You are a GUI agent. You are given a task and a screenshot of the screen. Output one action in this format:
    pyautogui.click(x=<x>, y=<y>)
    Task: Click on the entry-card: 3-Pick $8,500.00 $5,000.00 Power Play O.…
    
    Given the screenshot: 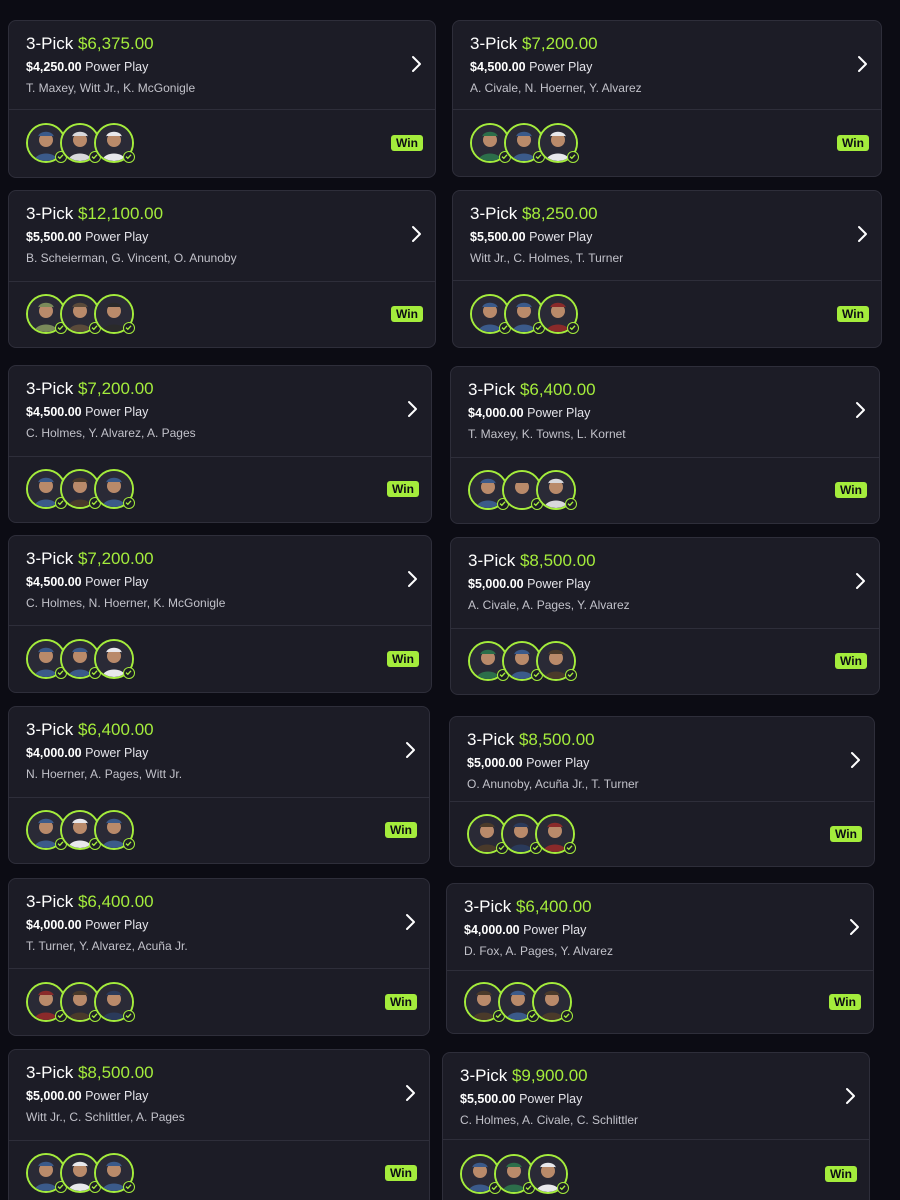 What is the action you would take?
    pyautogui.click(x=662, y=791)
    